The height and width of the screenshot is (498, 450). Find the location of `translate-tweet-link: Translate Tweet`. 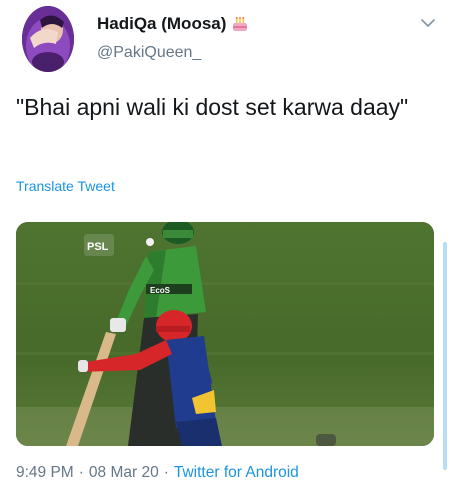

translate-tweet-link: Translate Tweet is located at coordinates (65, 186).